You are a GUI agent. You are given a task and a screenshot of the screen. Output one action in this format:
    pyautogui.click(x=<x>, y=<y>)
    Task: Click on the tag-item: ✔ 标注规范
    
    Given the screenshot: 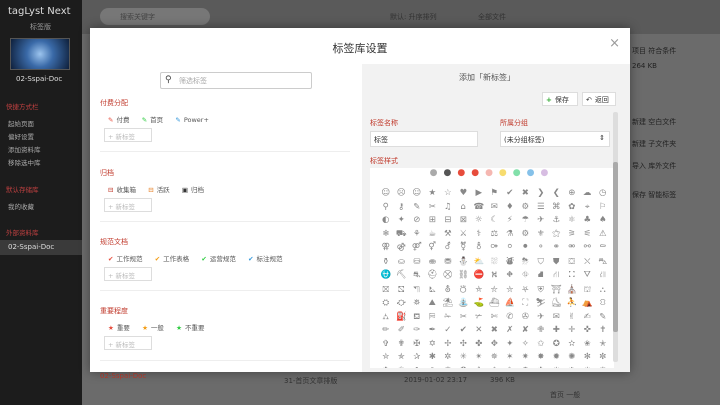 What is the action you would take?
    pyautogui.click(x=265, y=258)
    